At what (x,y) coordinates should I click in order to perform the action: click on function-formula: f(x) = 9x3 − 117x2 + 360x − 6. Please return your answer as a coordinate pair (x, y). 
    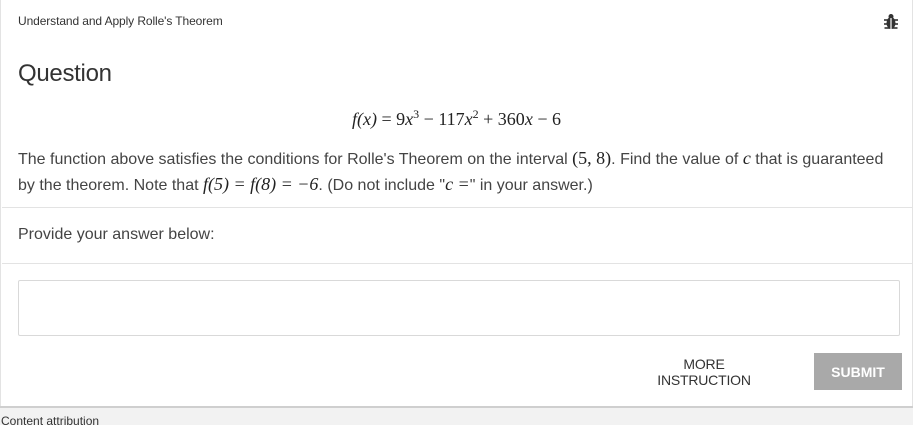
    Looking at the image, I should click on (456, 118).